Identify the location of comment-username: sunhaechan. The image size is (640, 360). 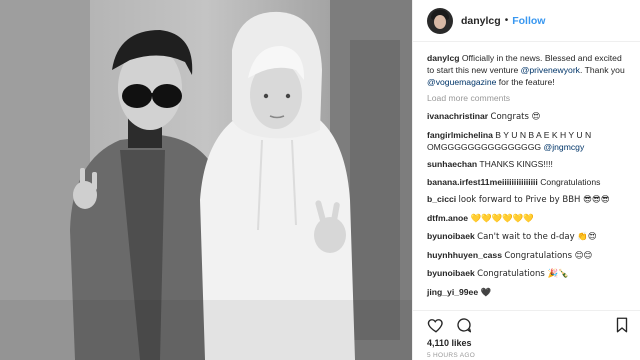
(452, 164).